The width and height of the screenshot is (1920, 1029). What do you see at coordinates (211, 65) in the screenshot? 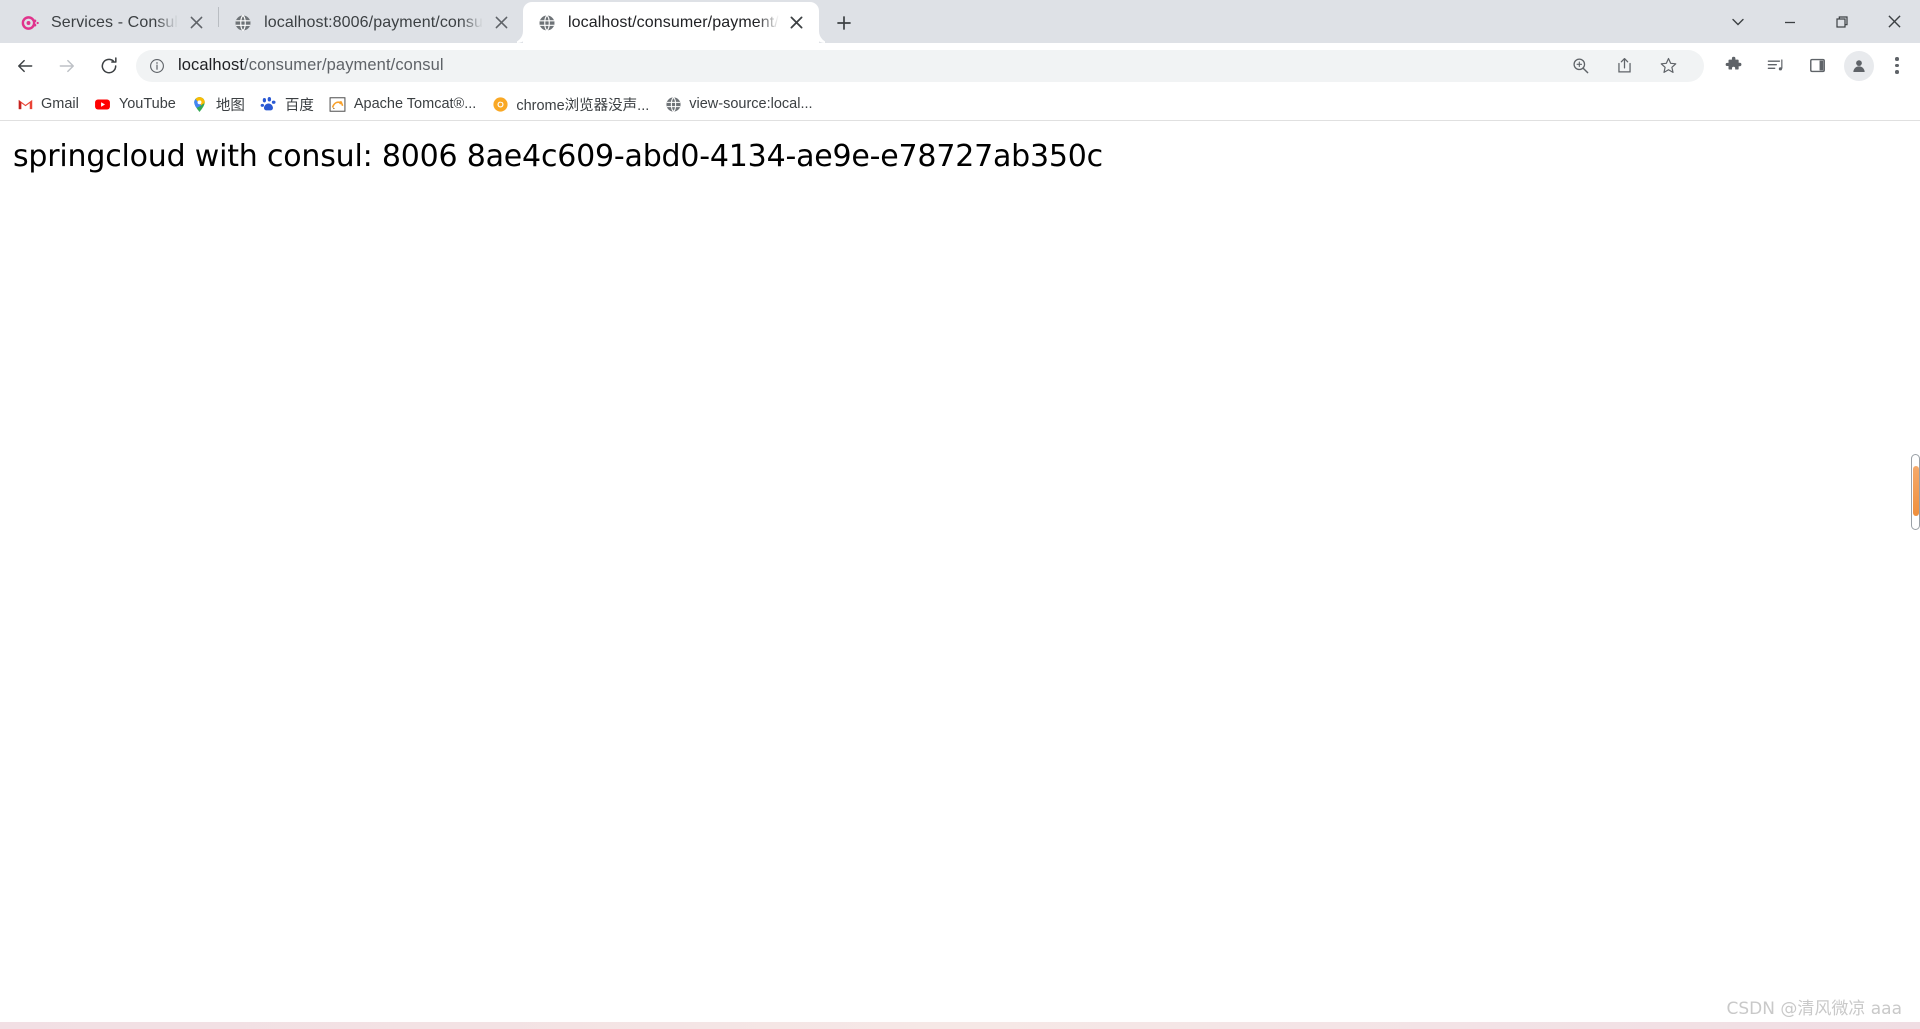
I see `url-host: localhost` at bounding box center [211, 65].